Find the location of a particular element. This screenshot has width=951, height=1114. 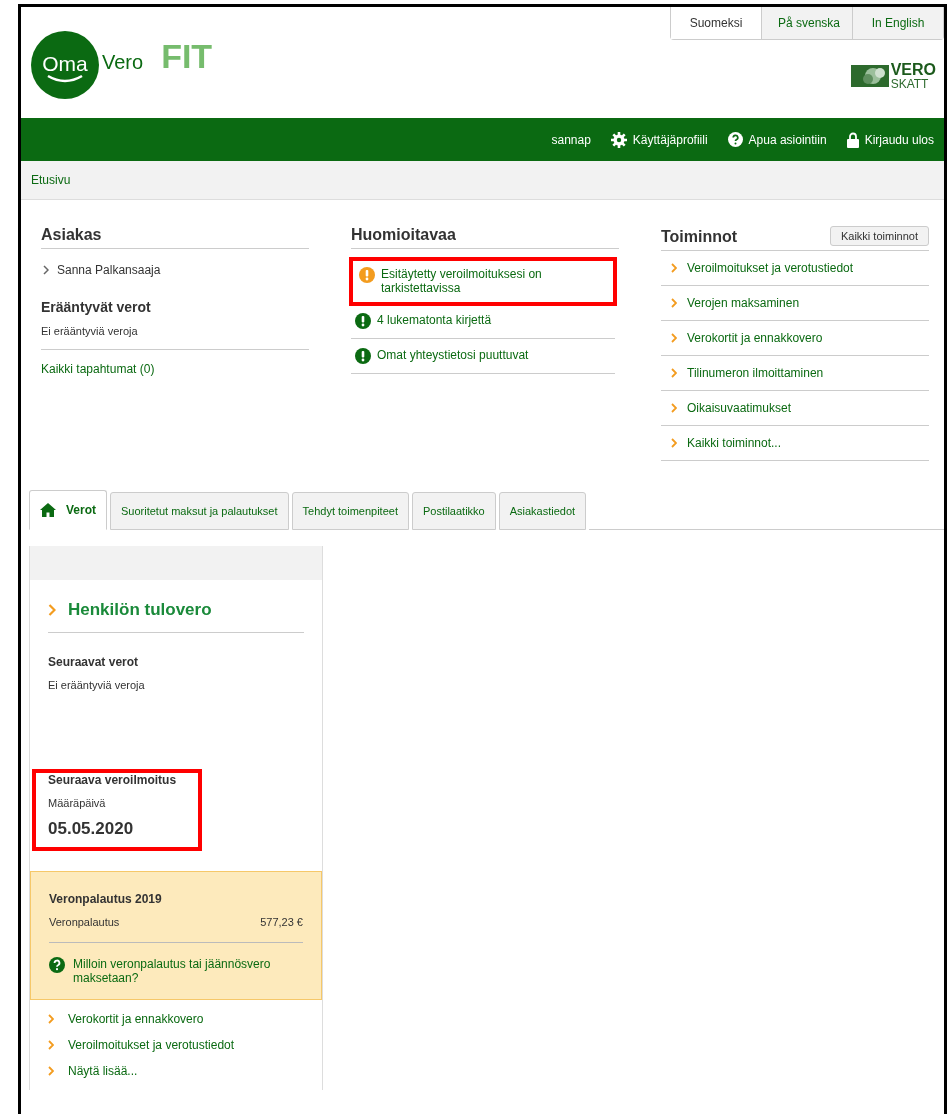

tree-emblem-icon is located at coordinates (869, 76).